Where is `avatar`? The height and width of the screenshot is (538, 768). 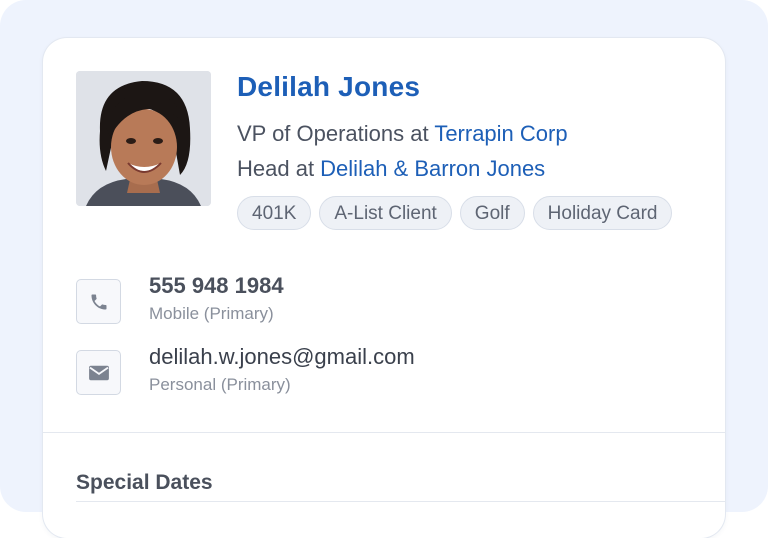 avatar is located at coordinates (143, 138).